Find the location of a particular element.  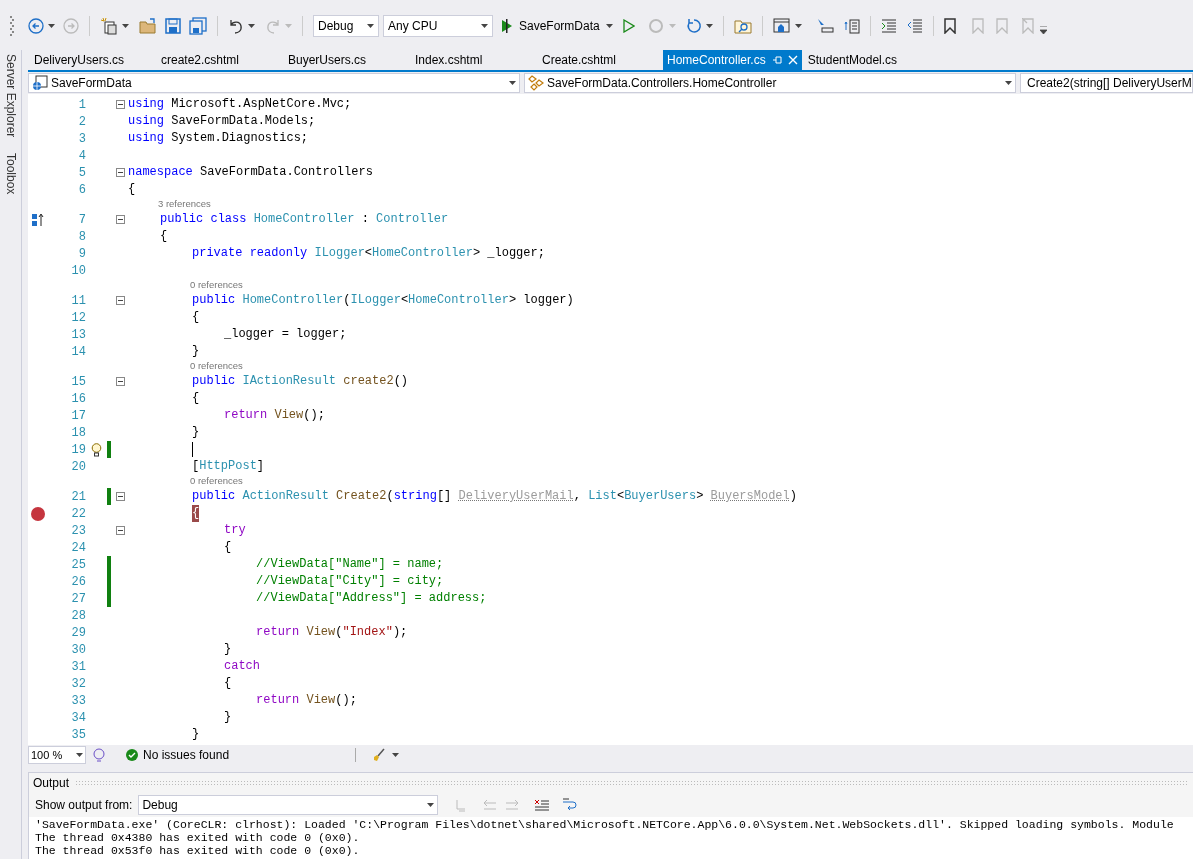

lightbulb-icon is located at coordinates (96, 449).